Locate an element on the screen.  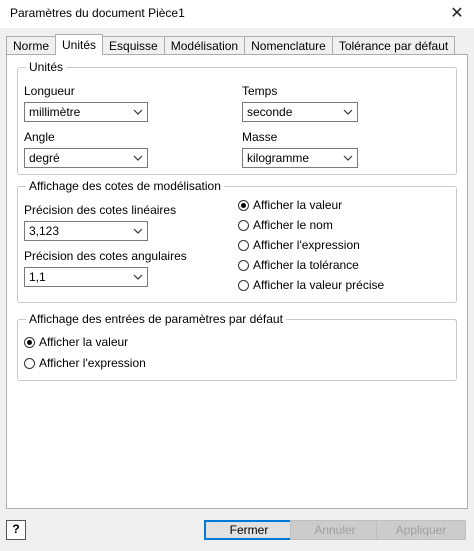
units-group-title: Unités is located at coordinates (46, 67).